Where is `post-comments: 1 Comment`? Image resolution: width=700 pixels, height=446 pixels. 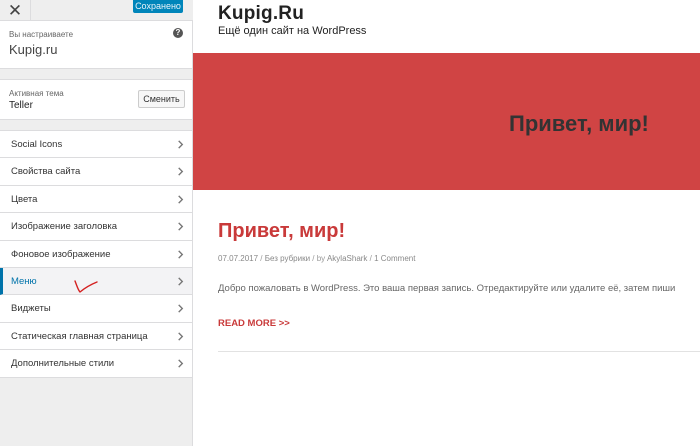 post-comments: 1 Comment is located at coordinates (394, 258).